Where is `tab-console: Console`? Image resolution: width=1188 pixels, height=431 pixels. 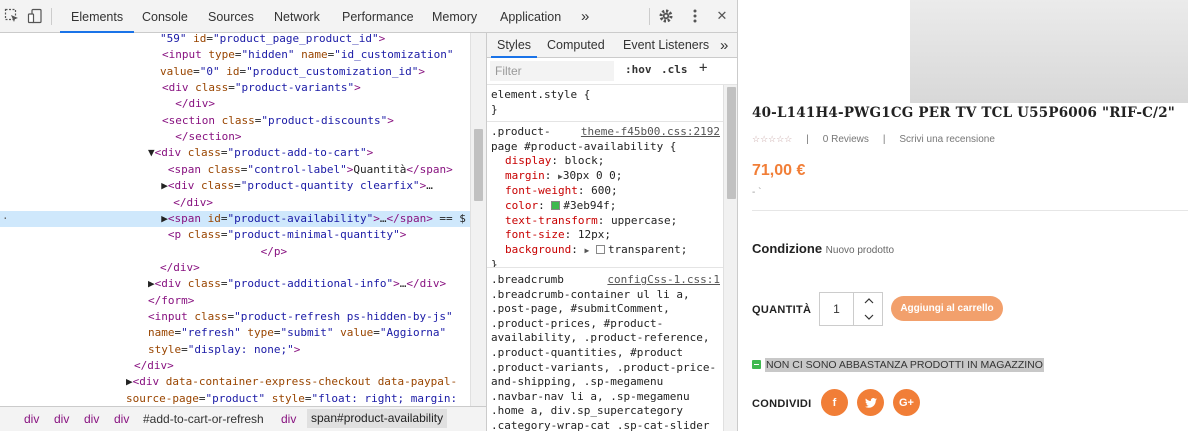 tab-console: Console is located at coordinates (165, 16).